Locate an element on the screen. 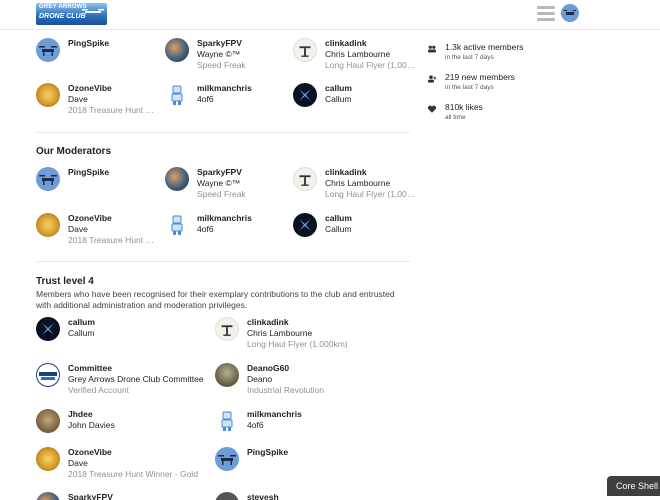 This screenshot has width=660, height=500. hamburger-menu-icon is located at coordinates (546, 14).